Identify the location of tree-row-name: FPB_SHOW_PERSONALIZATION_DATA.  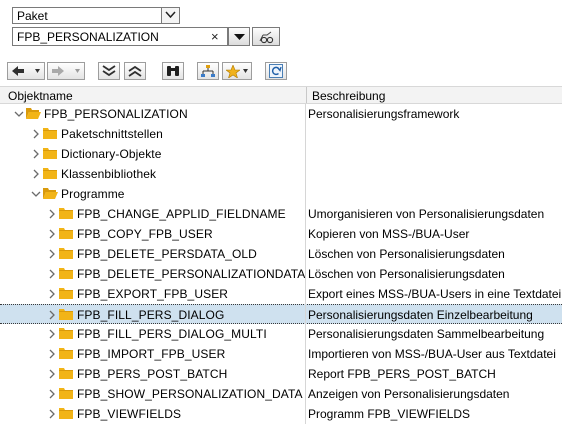
(190, 394).